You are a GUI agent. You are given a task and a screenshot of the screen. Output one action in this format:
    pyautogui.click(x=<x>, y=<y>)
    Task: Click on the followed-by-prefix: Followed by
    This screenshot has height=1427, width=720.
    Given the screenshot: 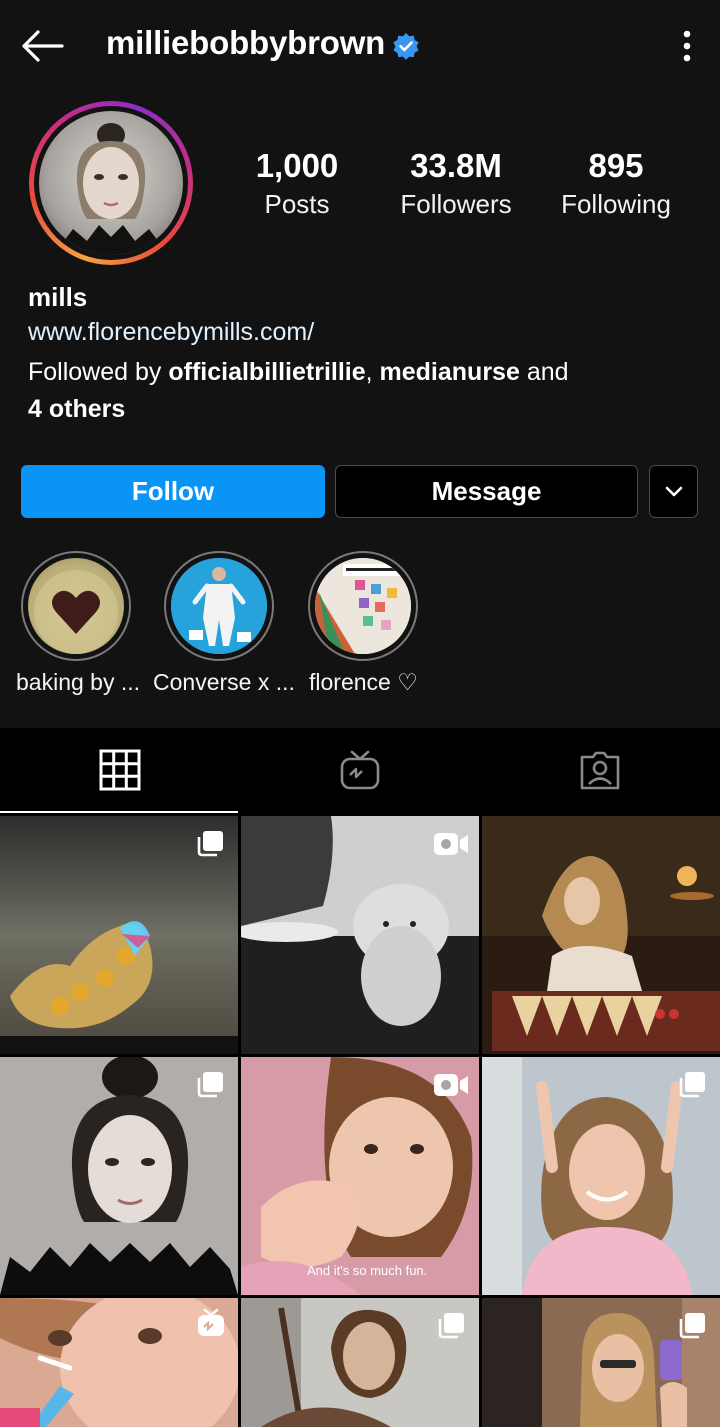 What is the action you would take?
    pyautogui.click(x=98, y=372)
    